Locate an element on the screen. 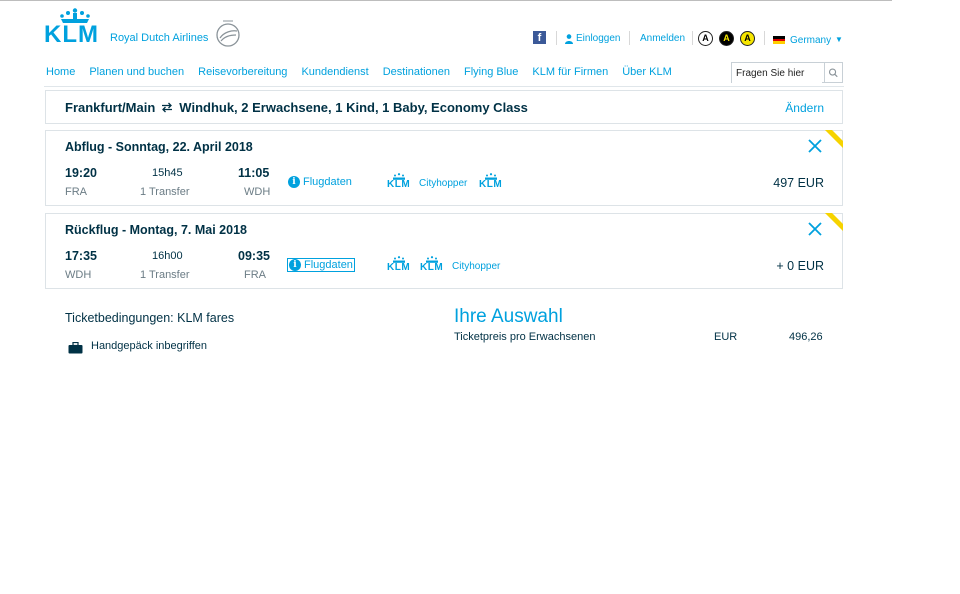  login-label: Einloggen is located at coordinates (598, 38).